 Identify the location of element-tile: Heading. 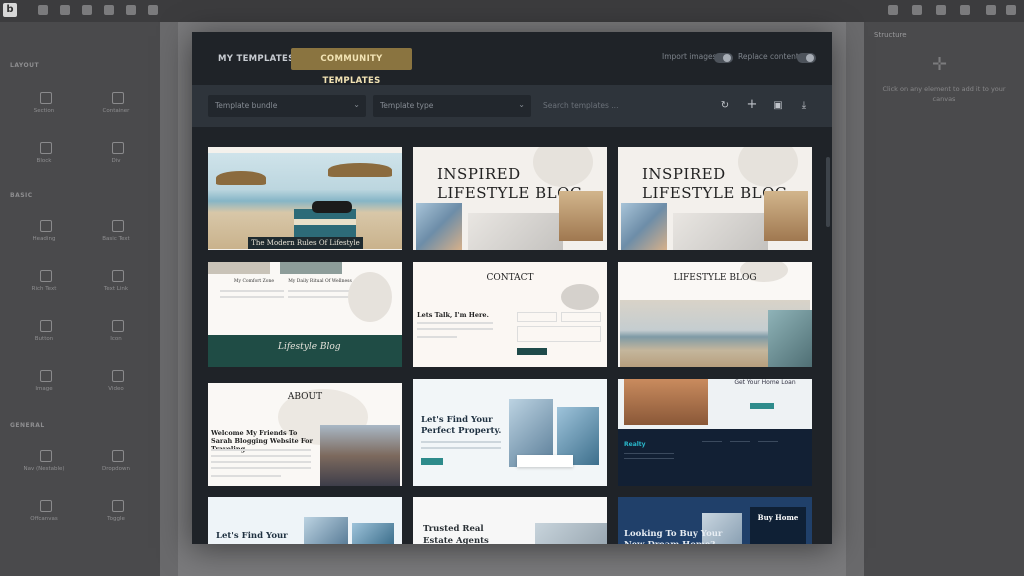
(44, 232).